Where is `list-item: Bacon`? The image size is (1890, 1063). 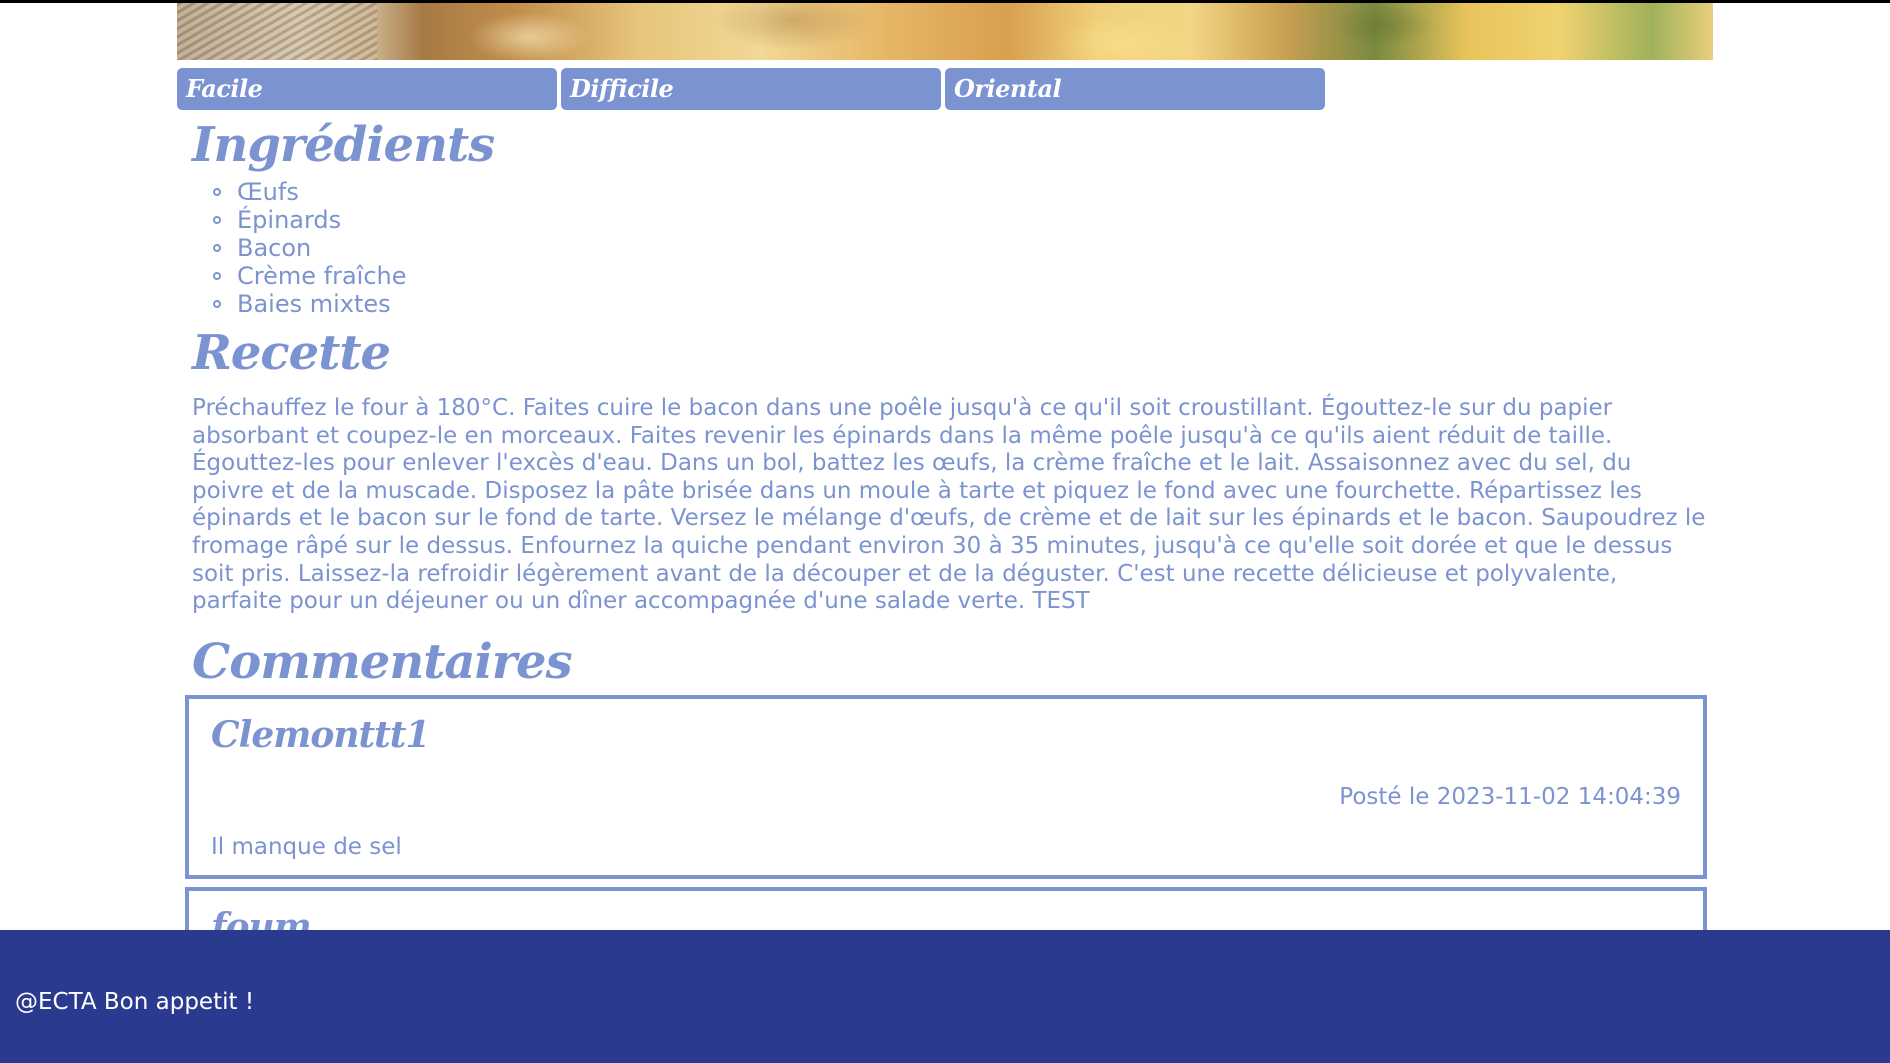 list-item: Bacon is located at coordinates (310, 248).